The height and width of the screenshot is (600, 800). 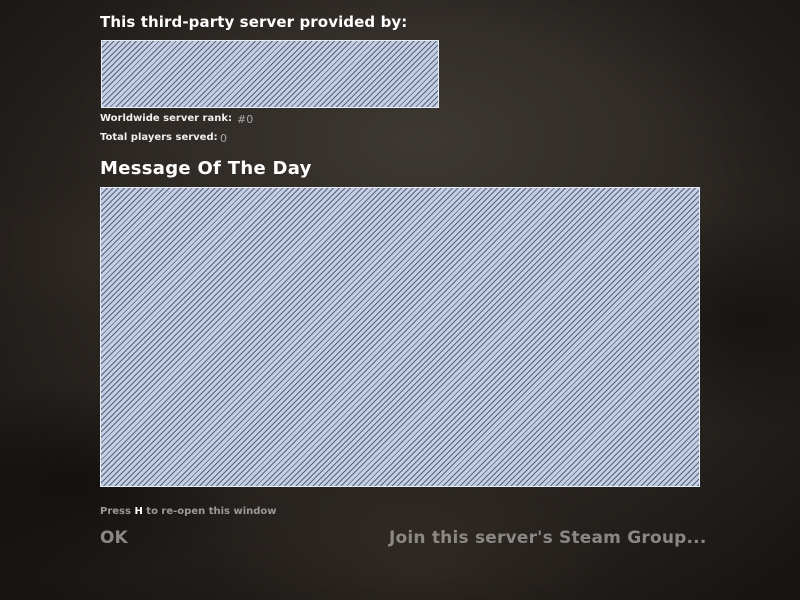 What do you see at coordinates (270, 74) in the screenshot?
I see `provider-banner-image` at bounding box center [270, 74].